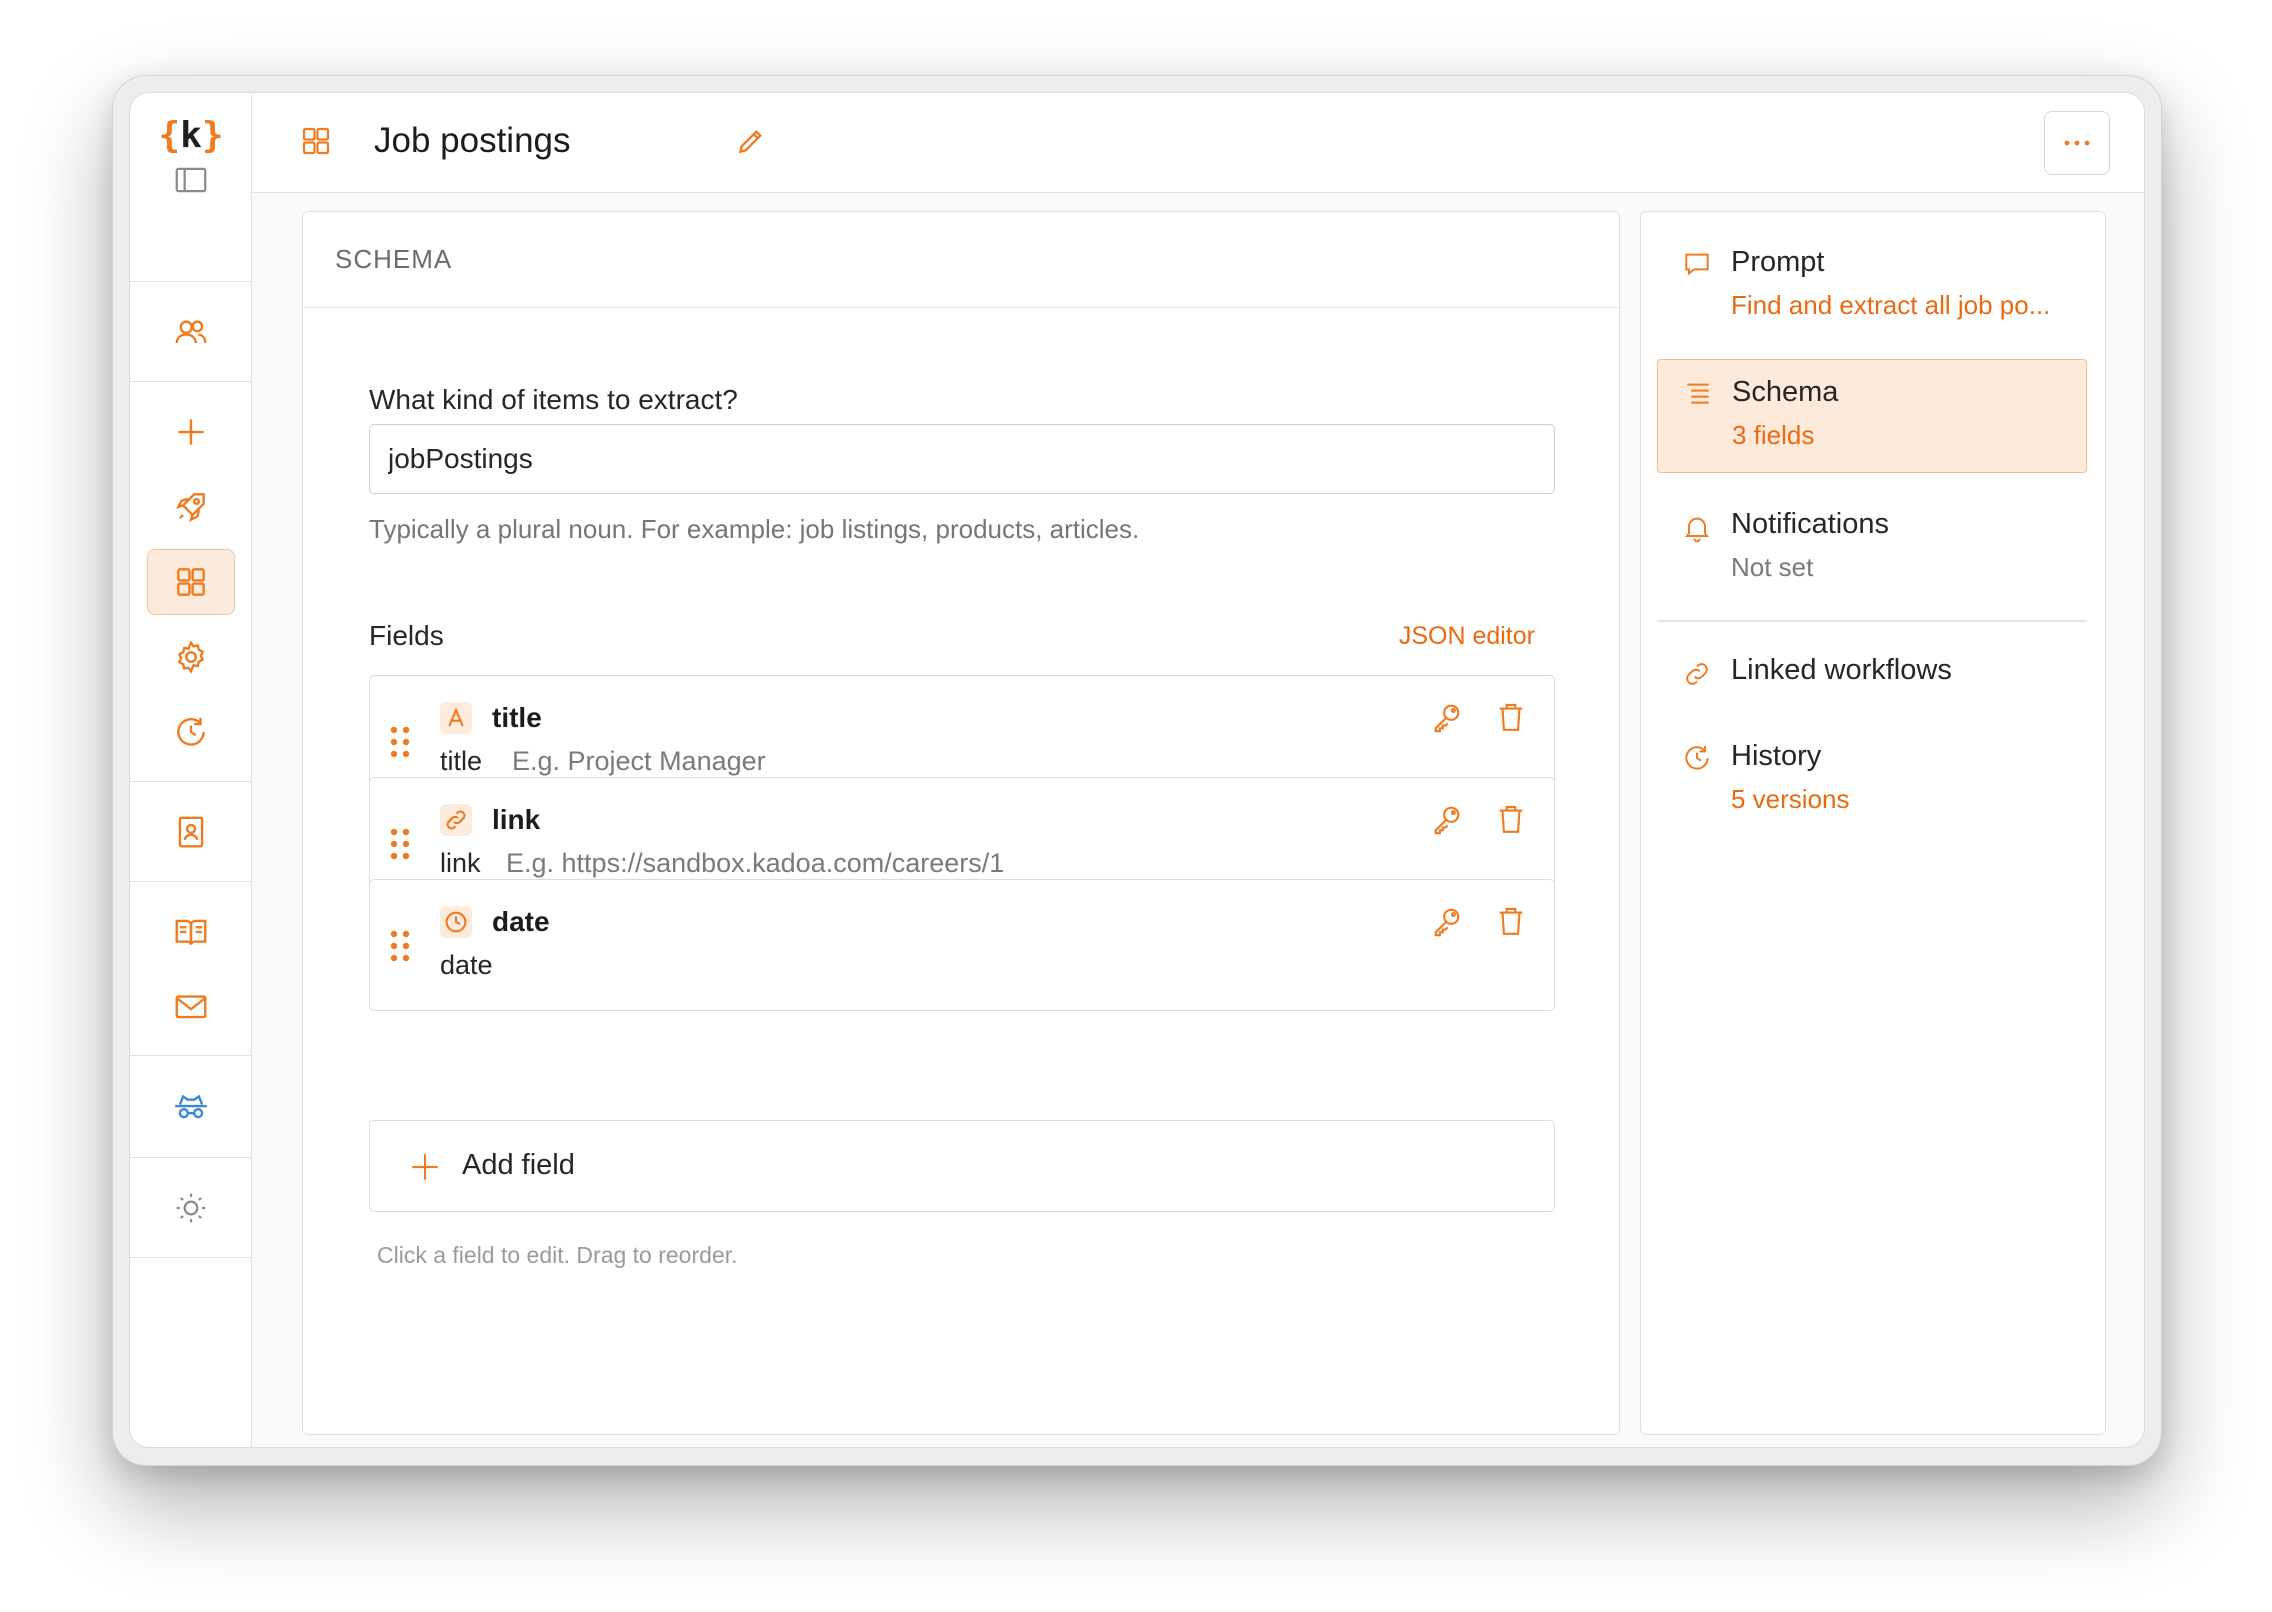  Describe the element at coordinates (1872, 778) in the screenshot. I see `config-item-history: History 5 versions` at that location.